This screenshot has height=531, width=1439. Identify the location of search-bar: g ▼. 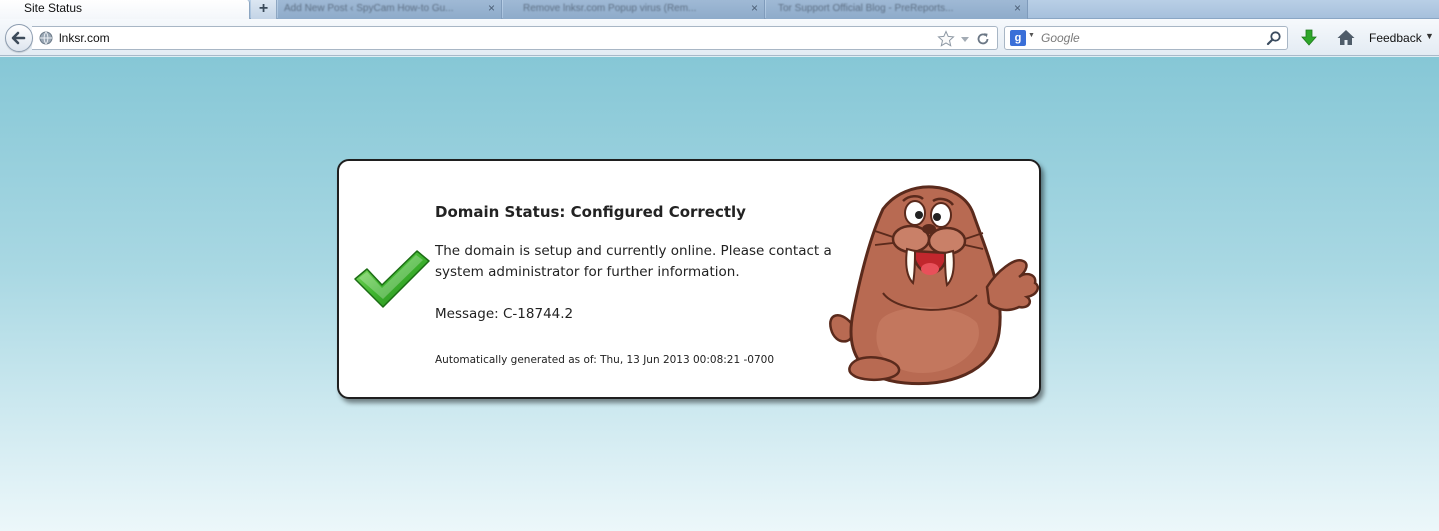
(1146, 38).